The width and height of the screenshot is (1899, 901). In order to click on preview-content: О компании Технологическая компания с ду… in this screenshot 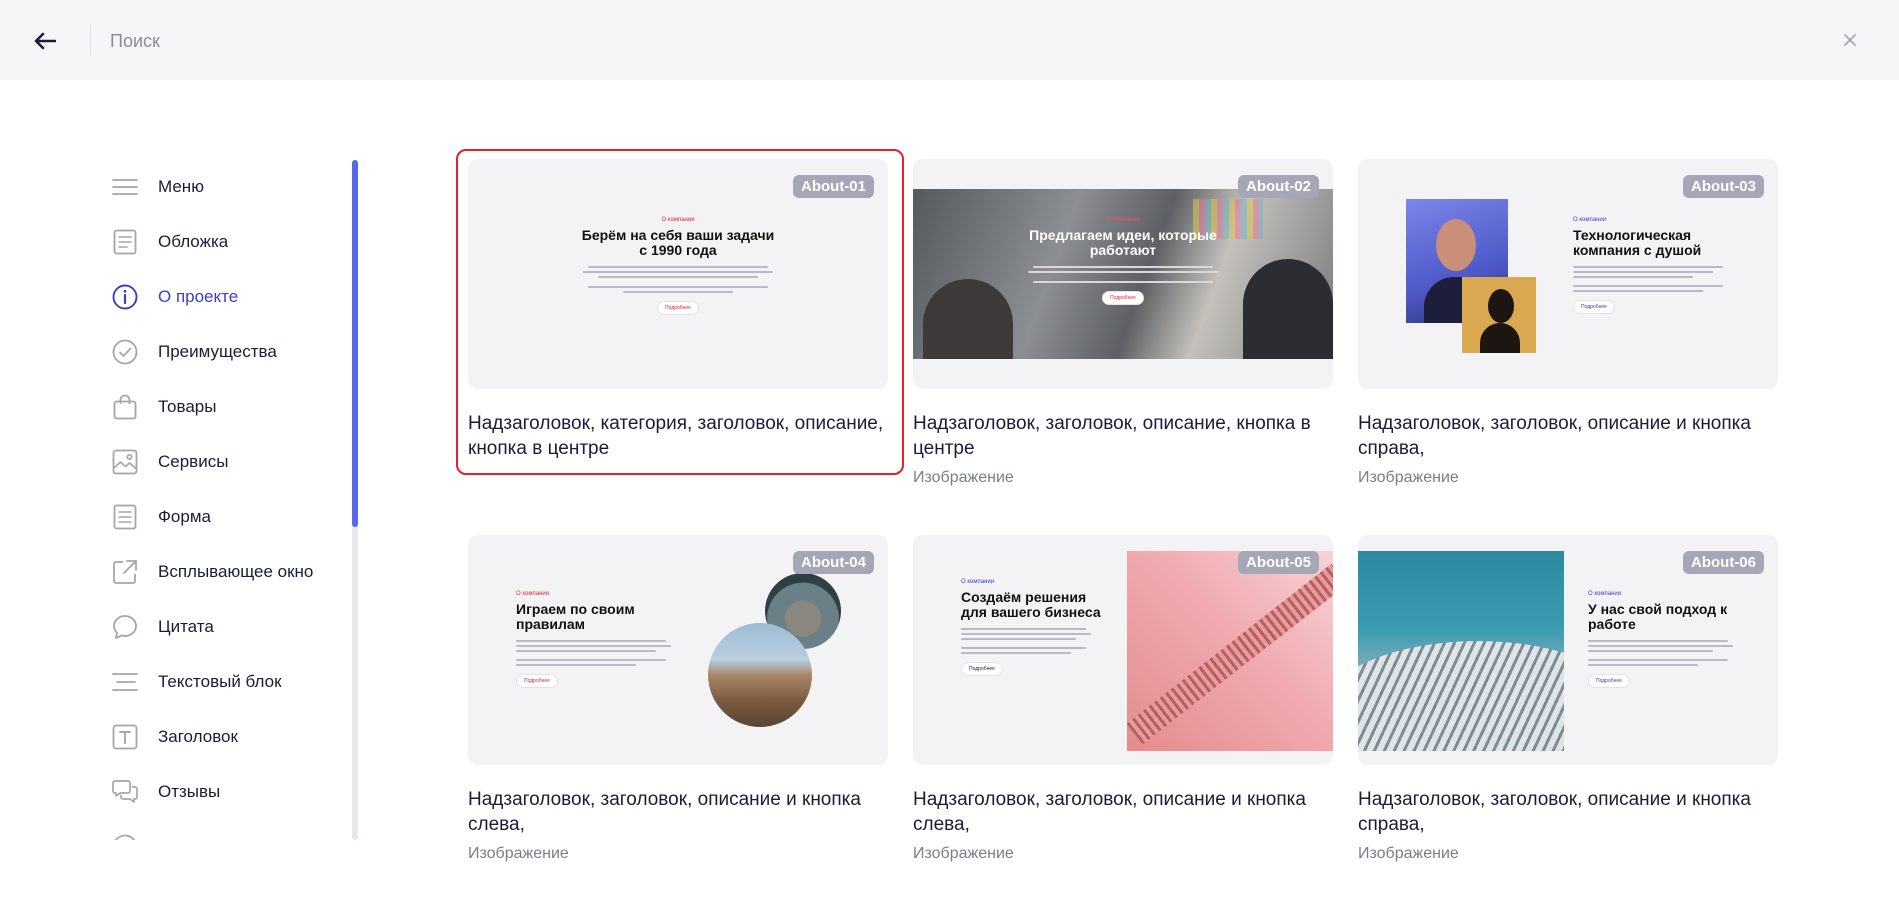, I will do `click(1658, 265)`.